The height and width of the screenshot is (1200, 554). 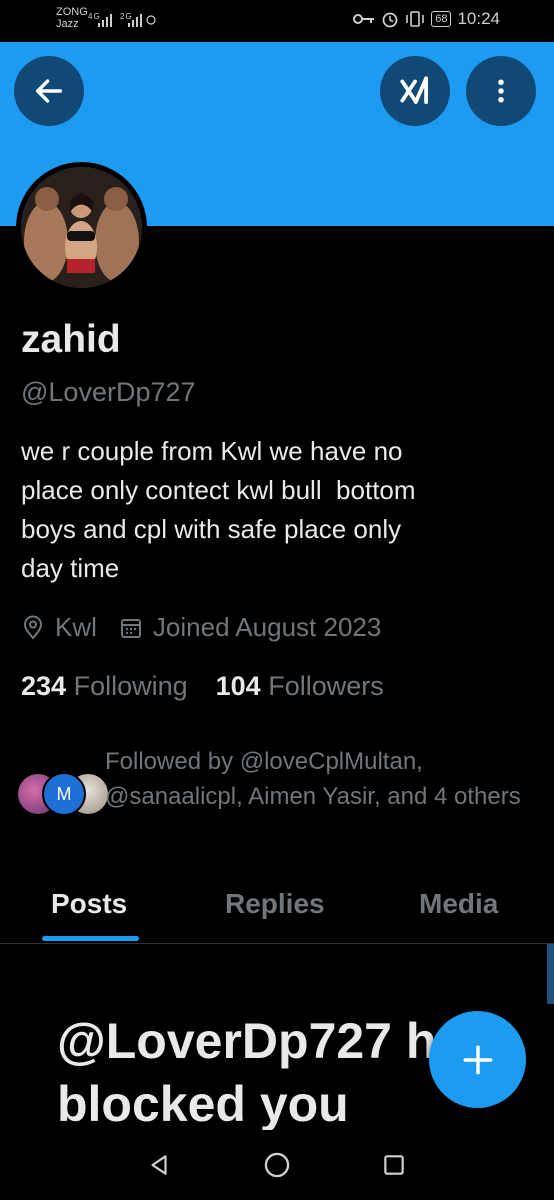 I want to click on profile-meta: Kwl Joined August 2023, so click(x=212, y=627).